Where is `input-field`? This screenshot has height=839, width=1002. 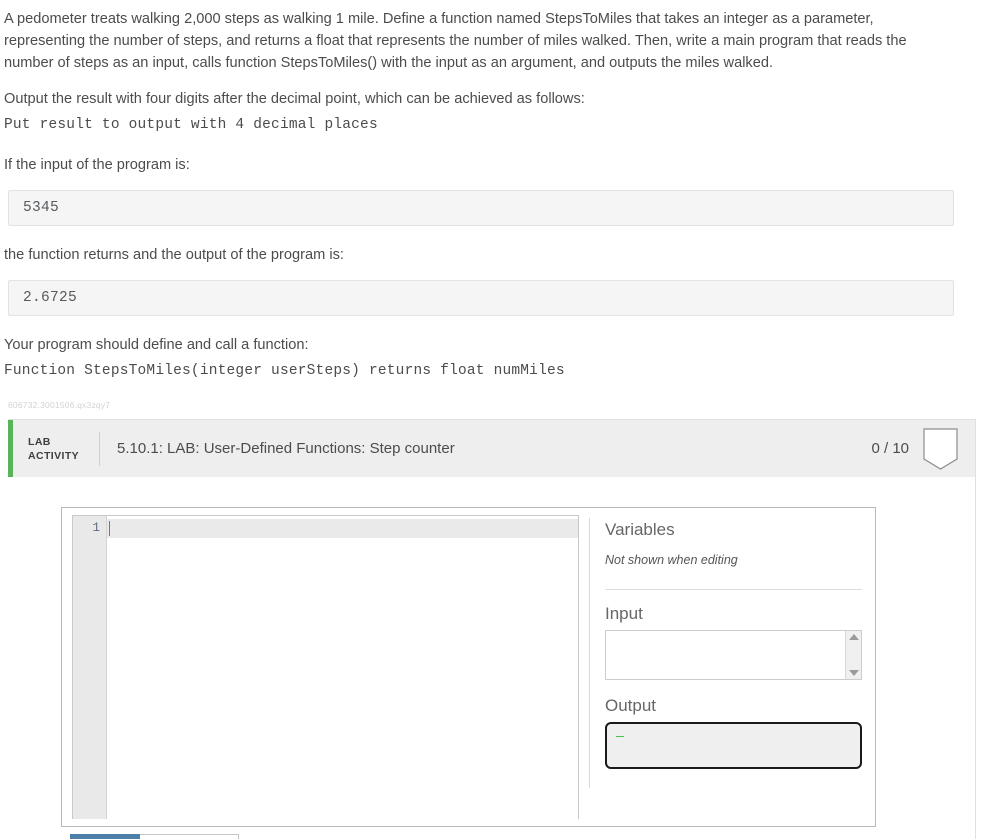
input-field is located at coordinates (733, 655).